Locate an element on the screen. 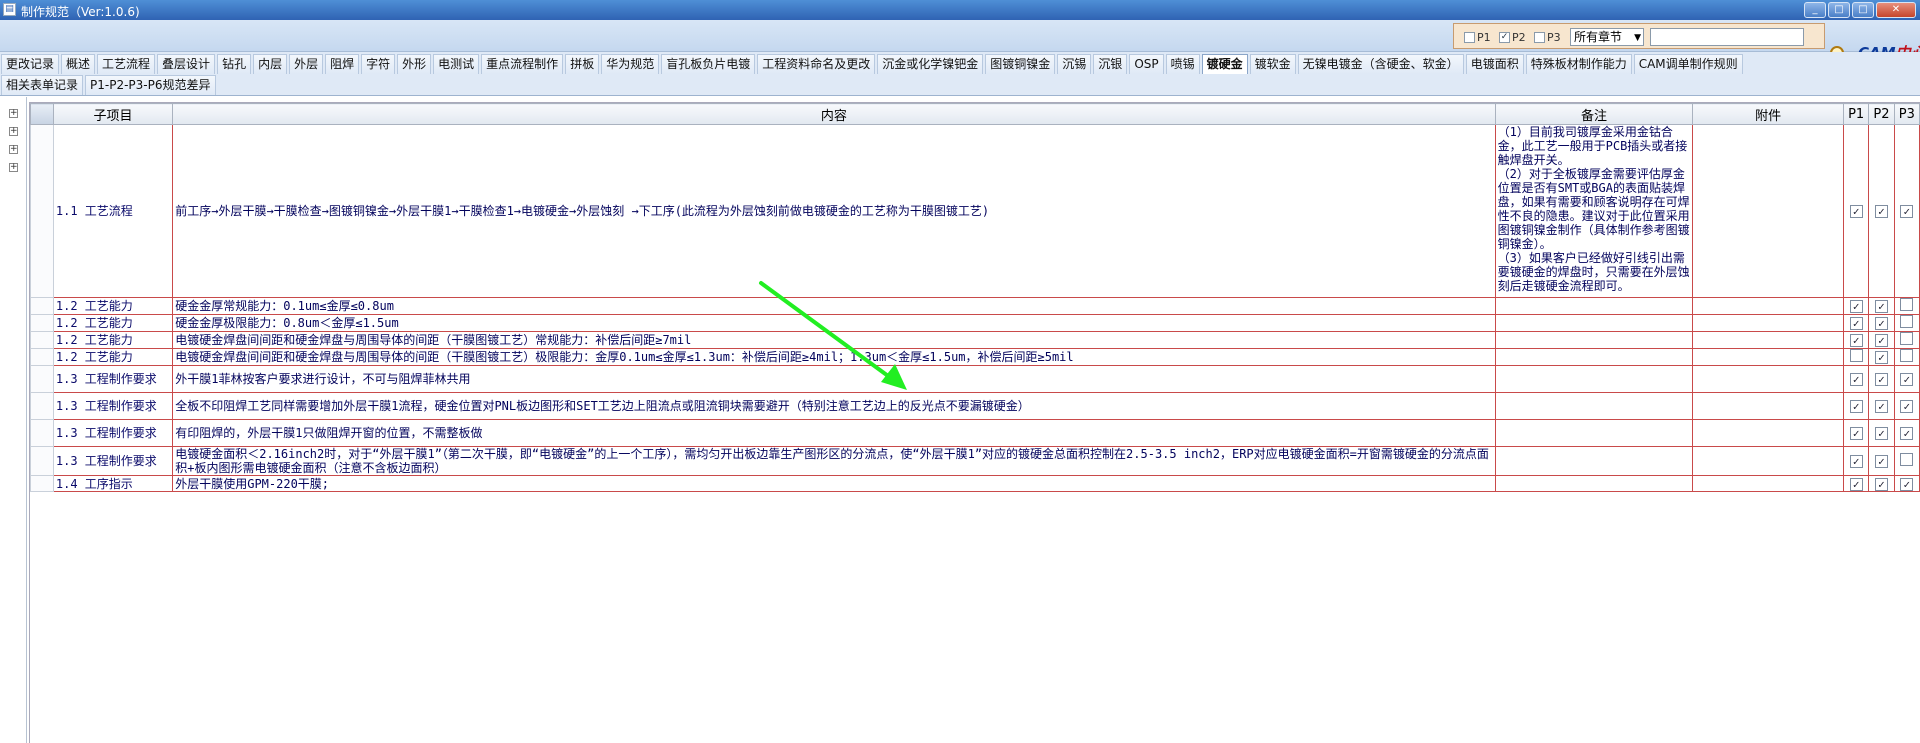 The width and height of the screenshot is (1920, 743). tab-chapter: 华为规范 is located at coordinates (630, 64).